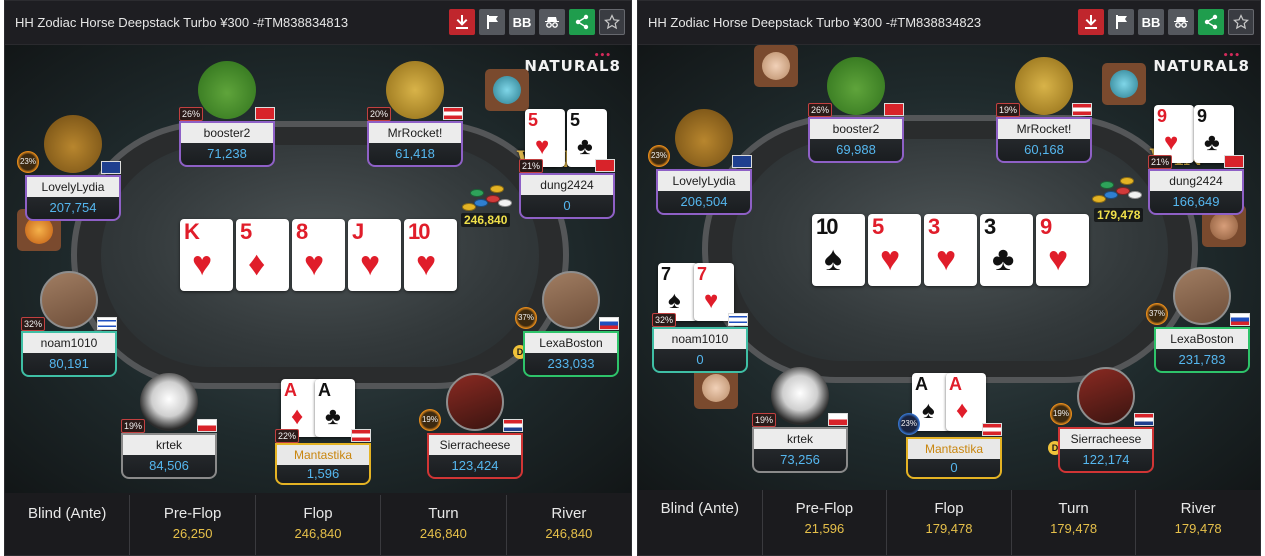 The width and height of the screenshot is (1265, 556). I want to click on seat-noam1010: 7 ♠ 7 ♥ 32% noam1010 0, so click(700, 318).